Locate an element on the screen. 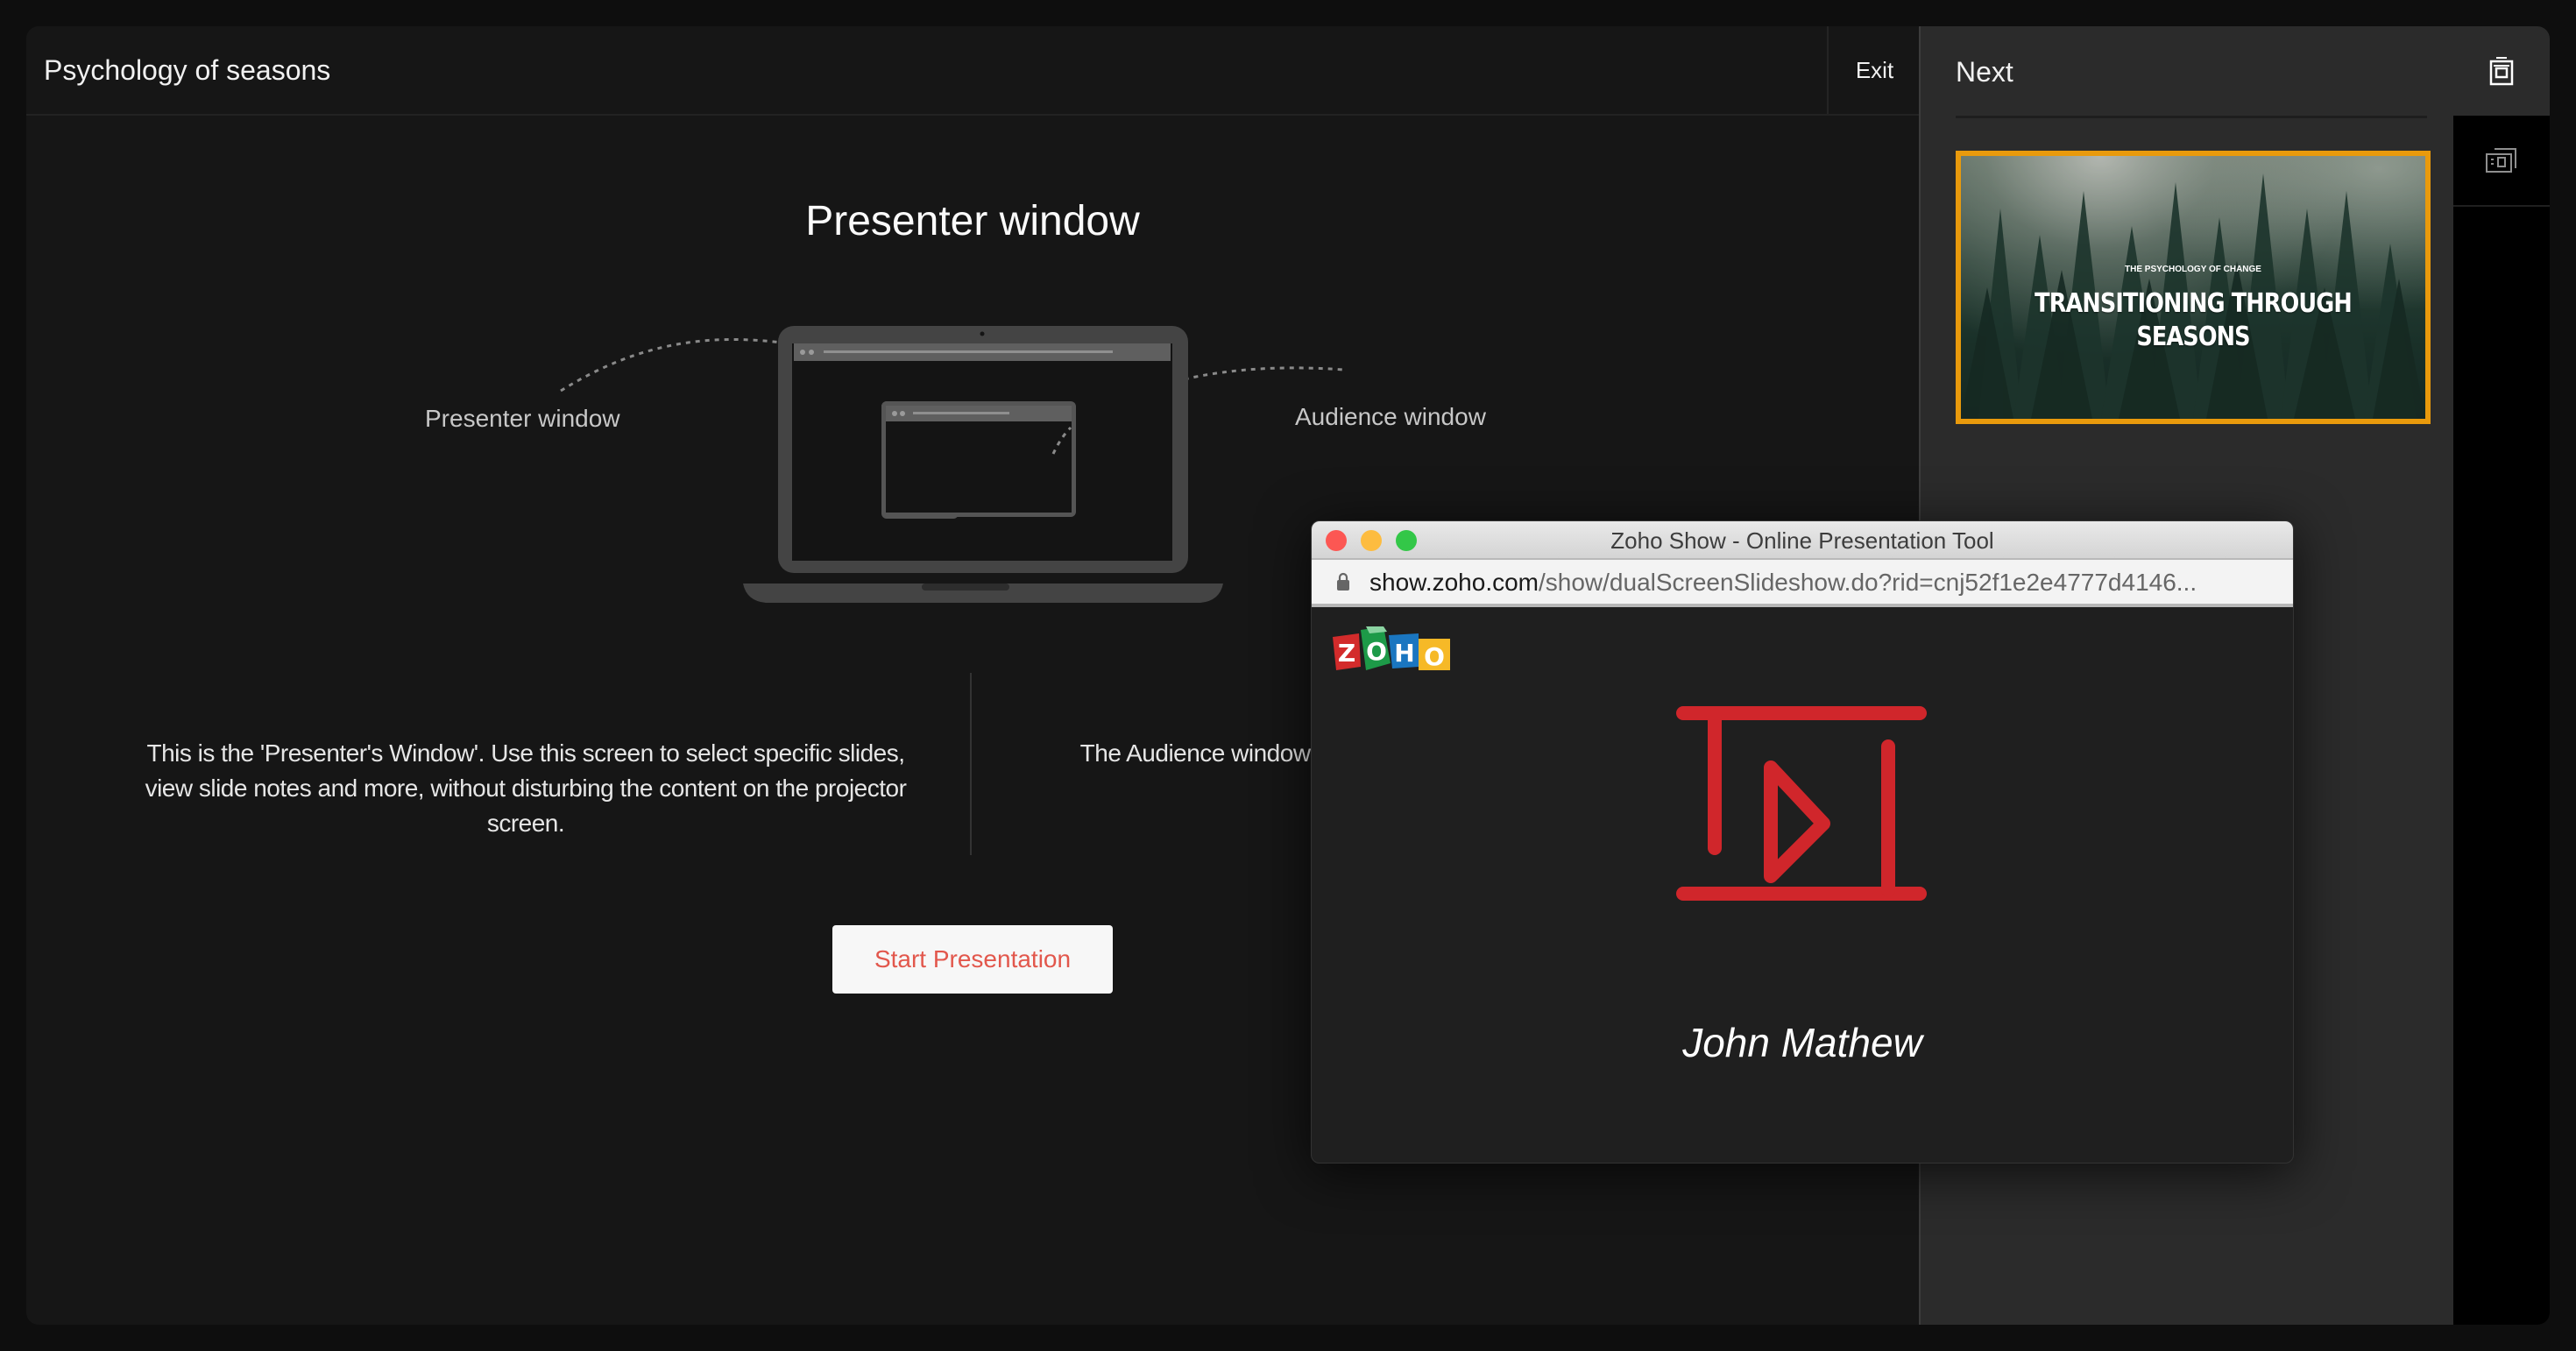  slides-view-tab is located at coordinates (2501, 161).